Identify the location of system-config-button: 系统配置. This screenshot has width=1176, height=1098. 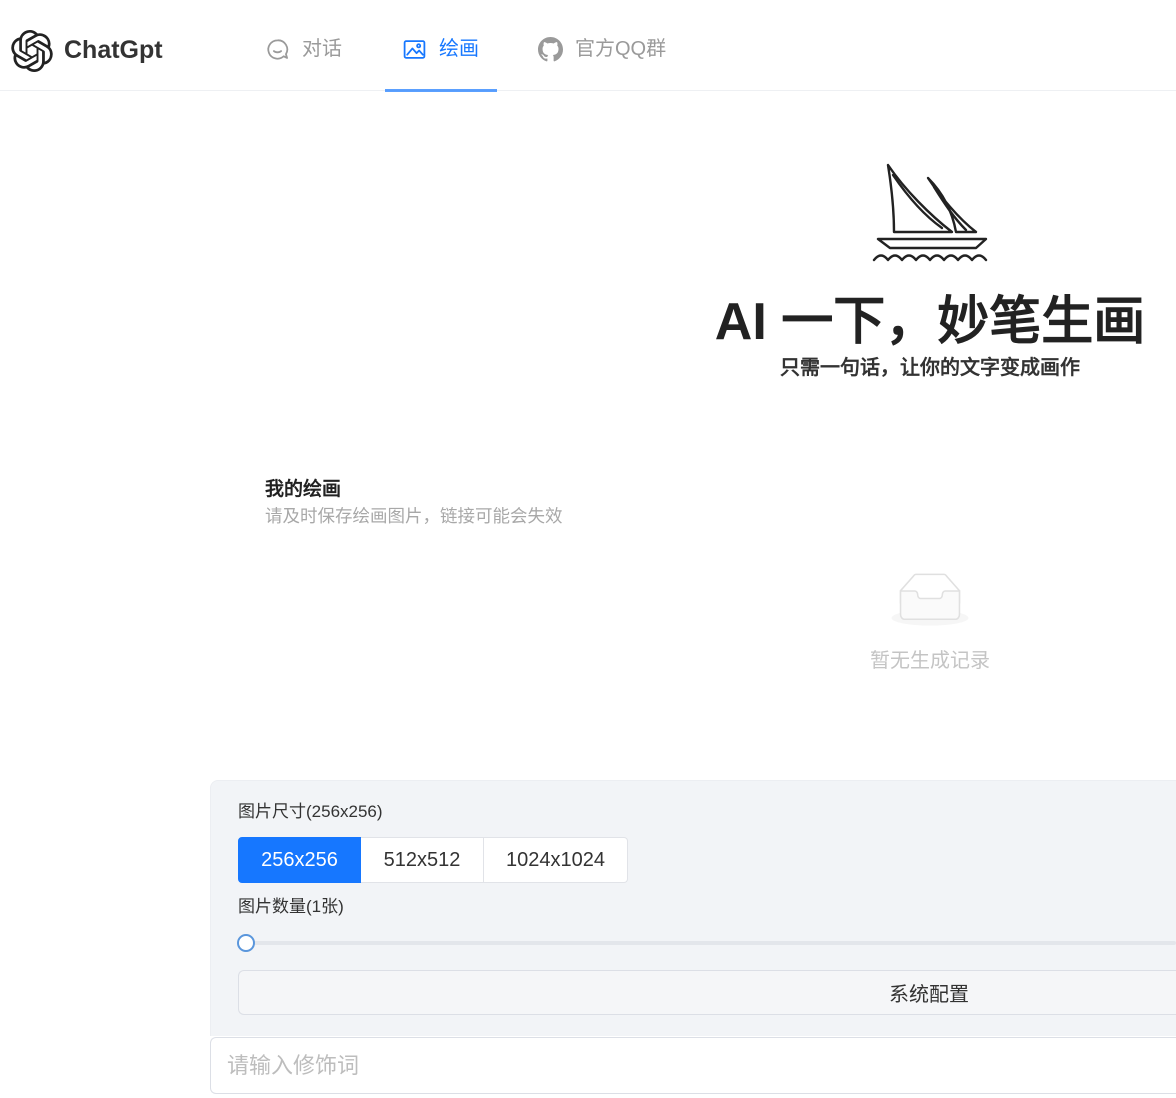
(707, 992).